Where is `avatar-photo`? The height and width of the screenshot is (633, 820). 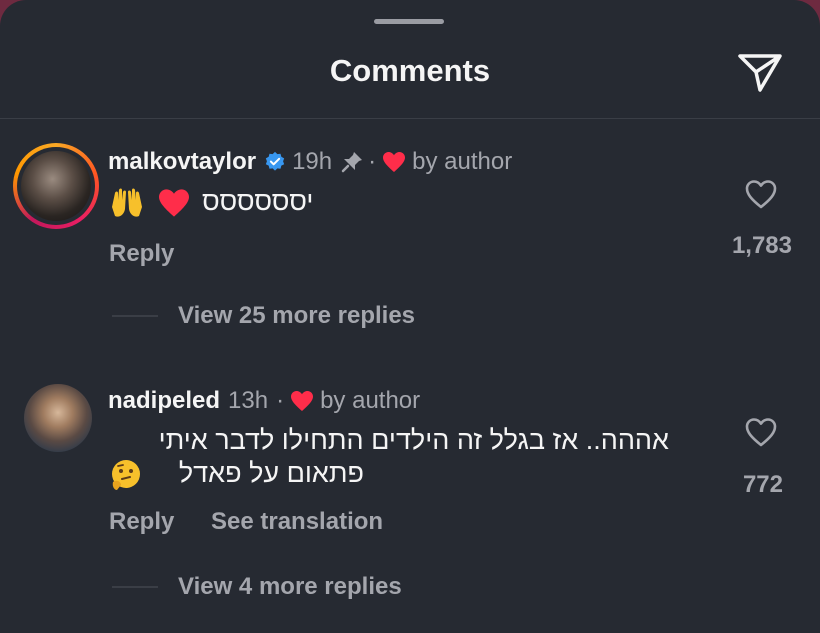
avatar-photo is located at coordinates (56, 186).